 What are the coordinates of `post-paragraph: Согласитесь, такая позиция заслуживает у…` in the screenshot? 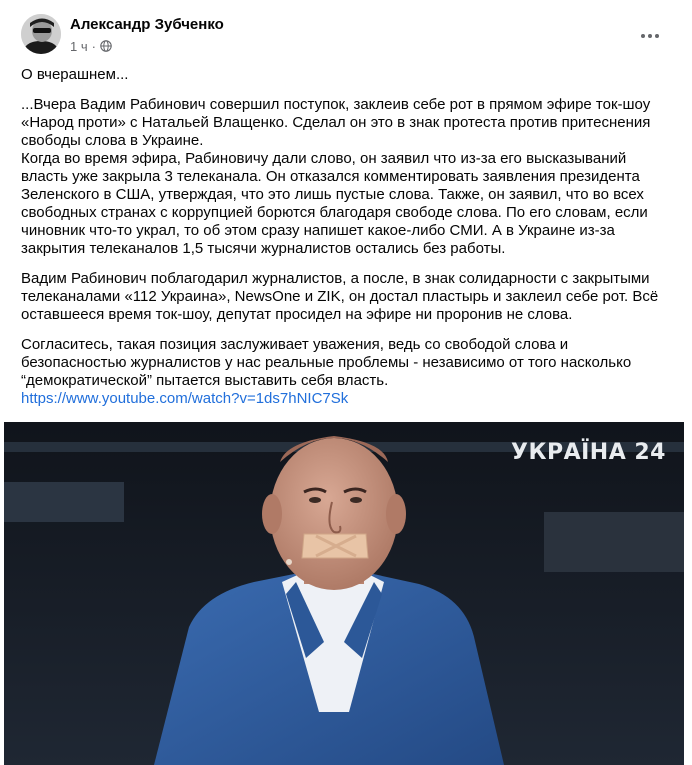 It's located at (326, 362).